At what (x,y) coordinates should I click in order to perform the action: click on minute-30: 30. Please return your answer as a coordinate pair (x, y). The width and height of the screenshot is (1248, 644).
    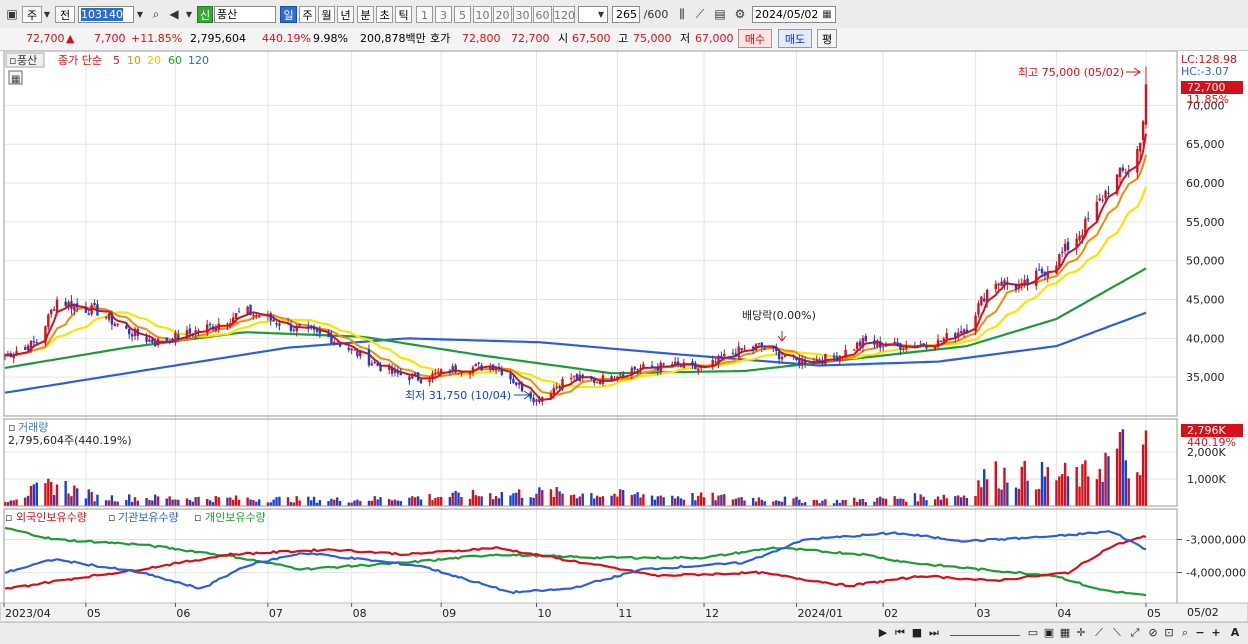
    Looking at the image, I should click on (522, 14).